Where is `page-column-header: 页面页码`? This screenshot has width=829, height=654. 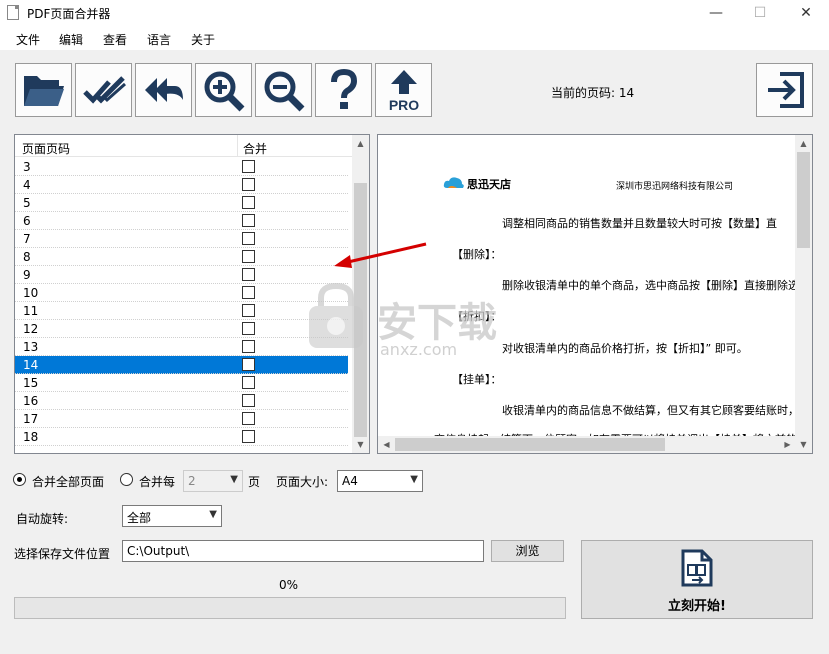 page-column-header: 页面页码 is located at coordinates (46, 148).